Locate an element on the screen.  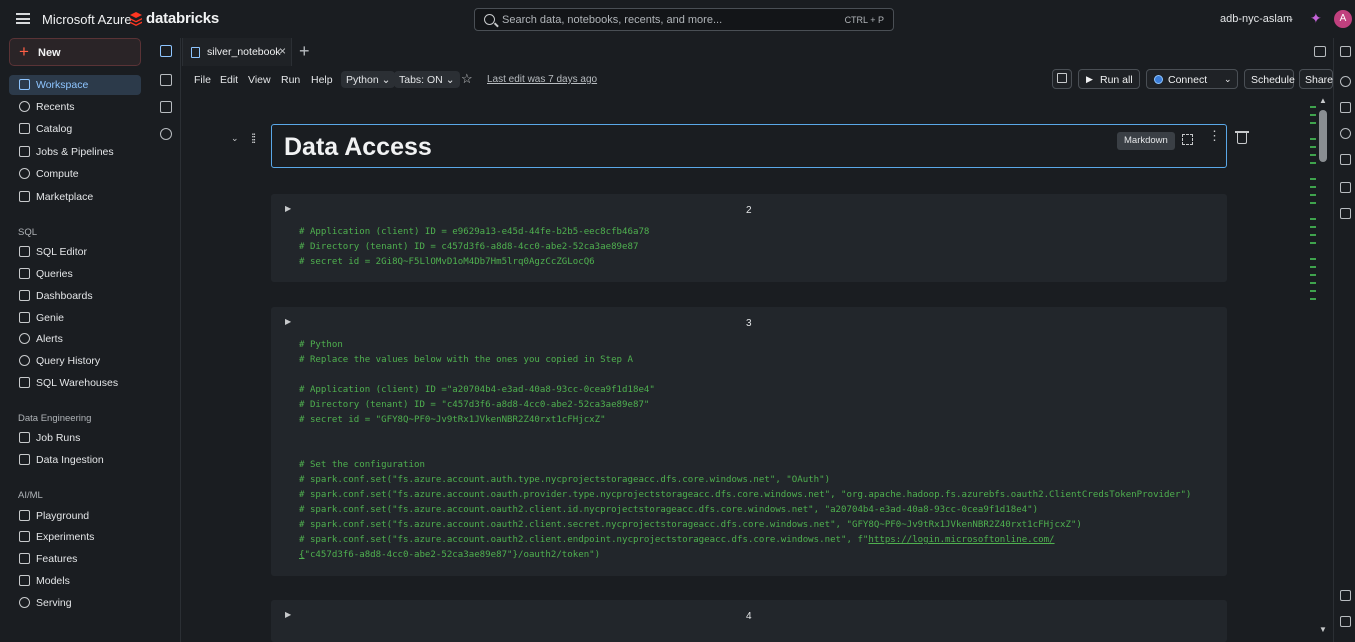
azure-brand: Microsoft Azure is located at coordinates (87, 19).